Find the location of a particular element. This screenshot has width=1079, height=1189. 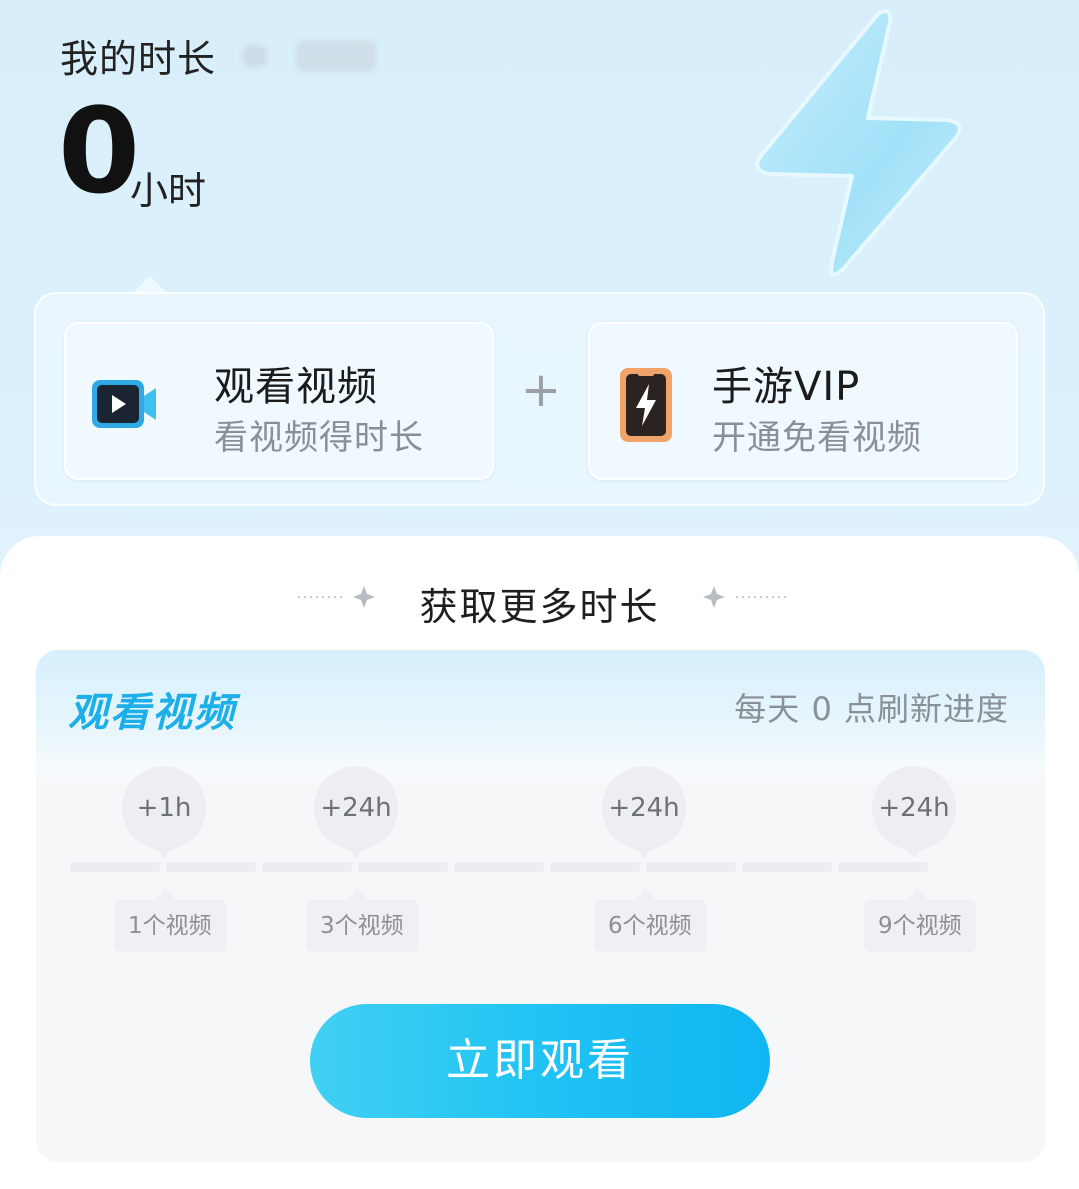

milestone-label: 6个视频 is located at coordinates (650, 926).